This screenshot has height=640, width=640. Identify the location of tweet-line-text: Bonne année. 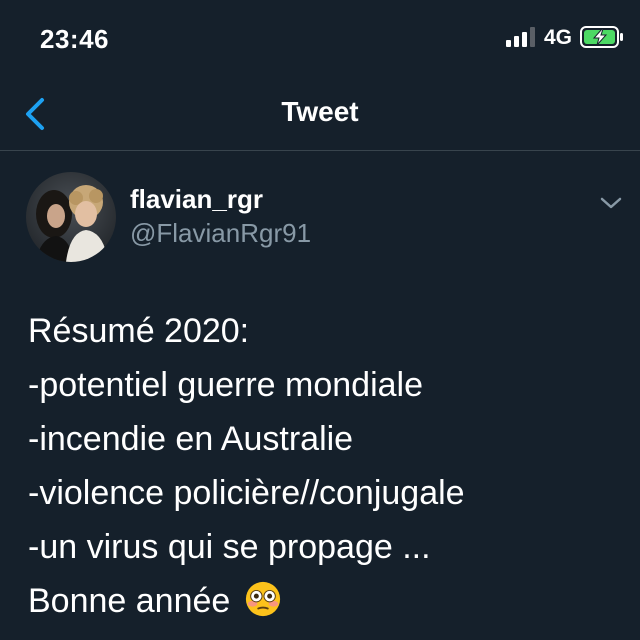
(129, 601).